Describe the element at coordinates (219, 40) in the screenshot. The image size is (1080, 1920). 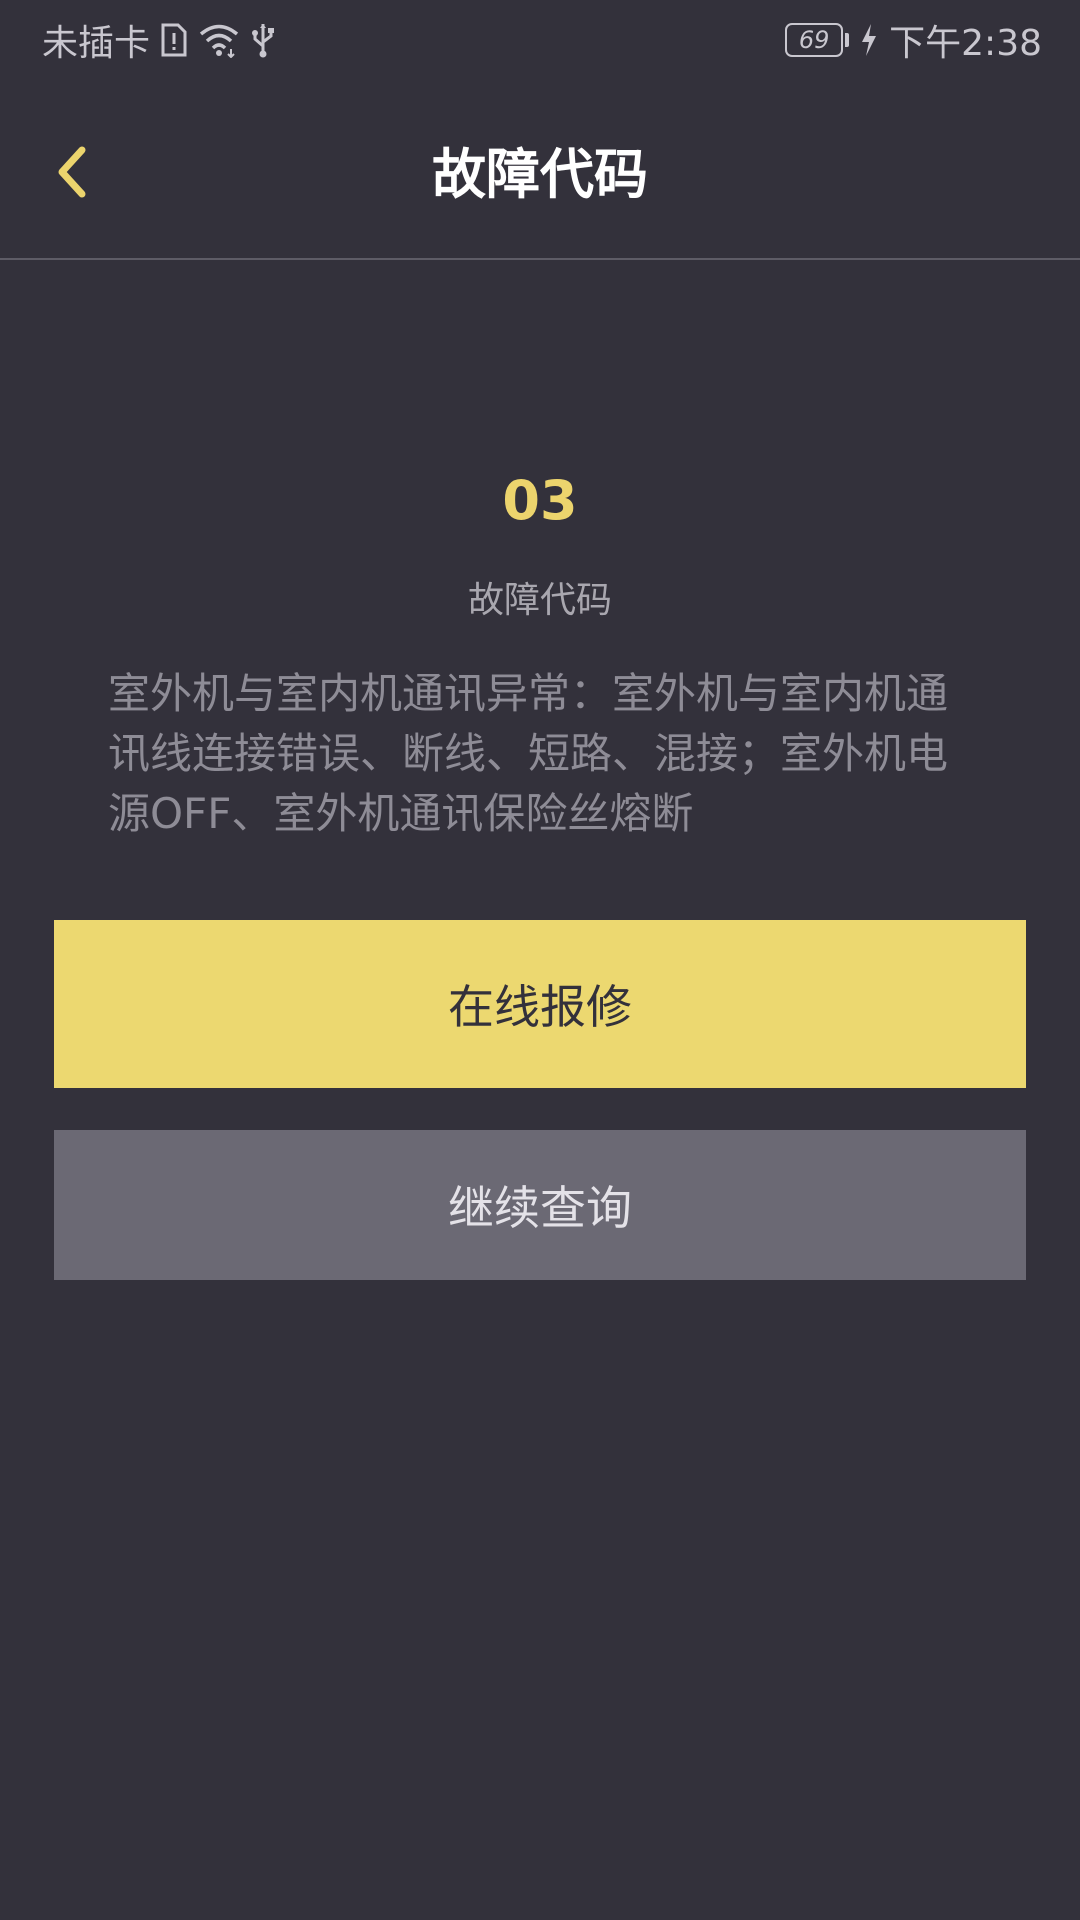
I see `wifi-icon` at that location.